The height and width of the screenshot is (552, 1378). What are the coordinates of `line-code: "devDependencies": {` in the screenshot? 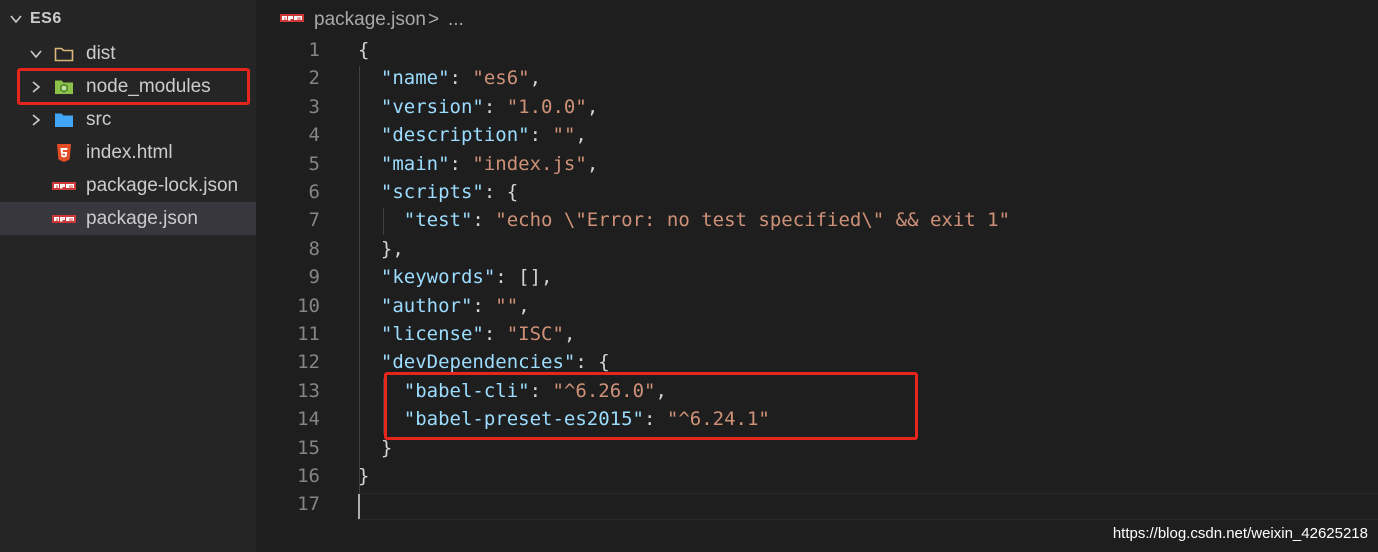 It's located at (484, 362).